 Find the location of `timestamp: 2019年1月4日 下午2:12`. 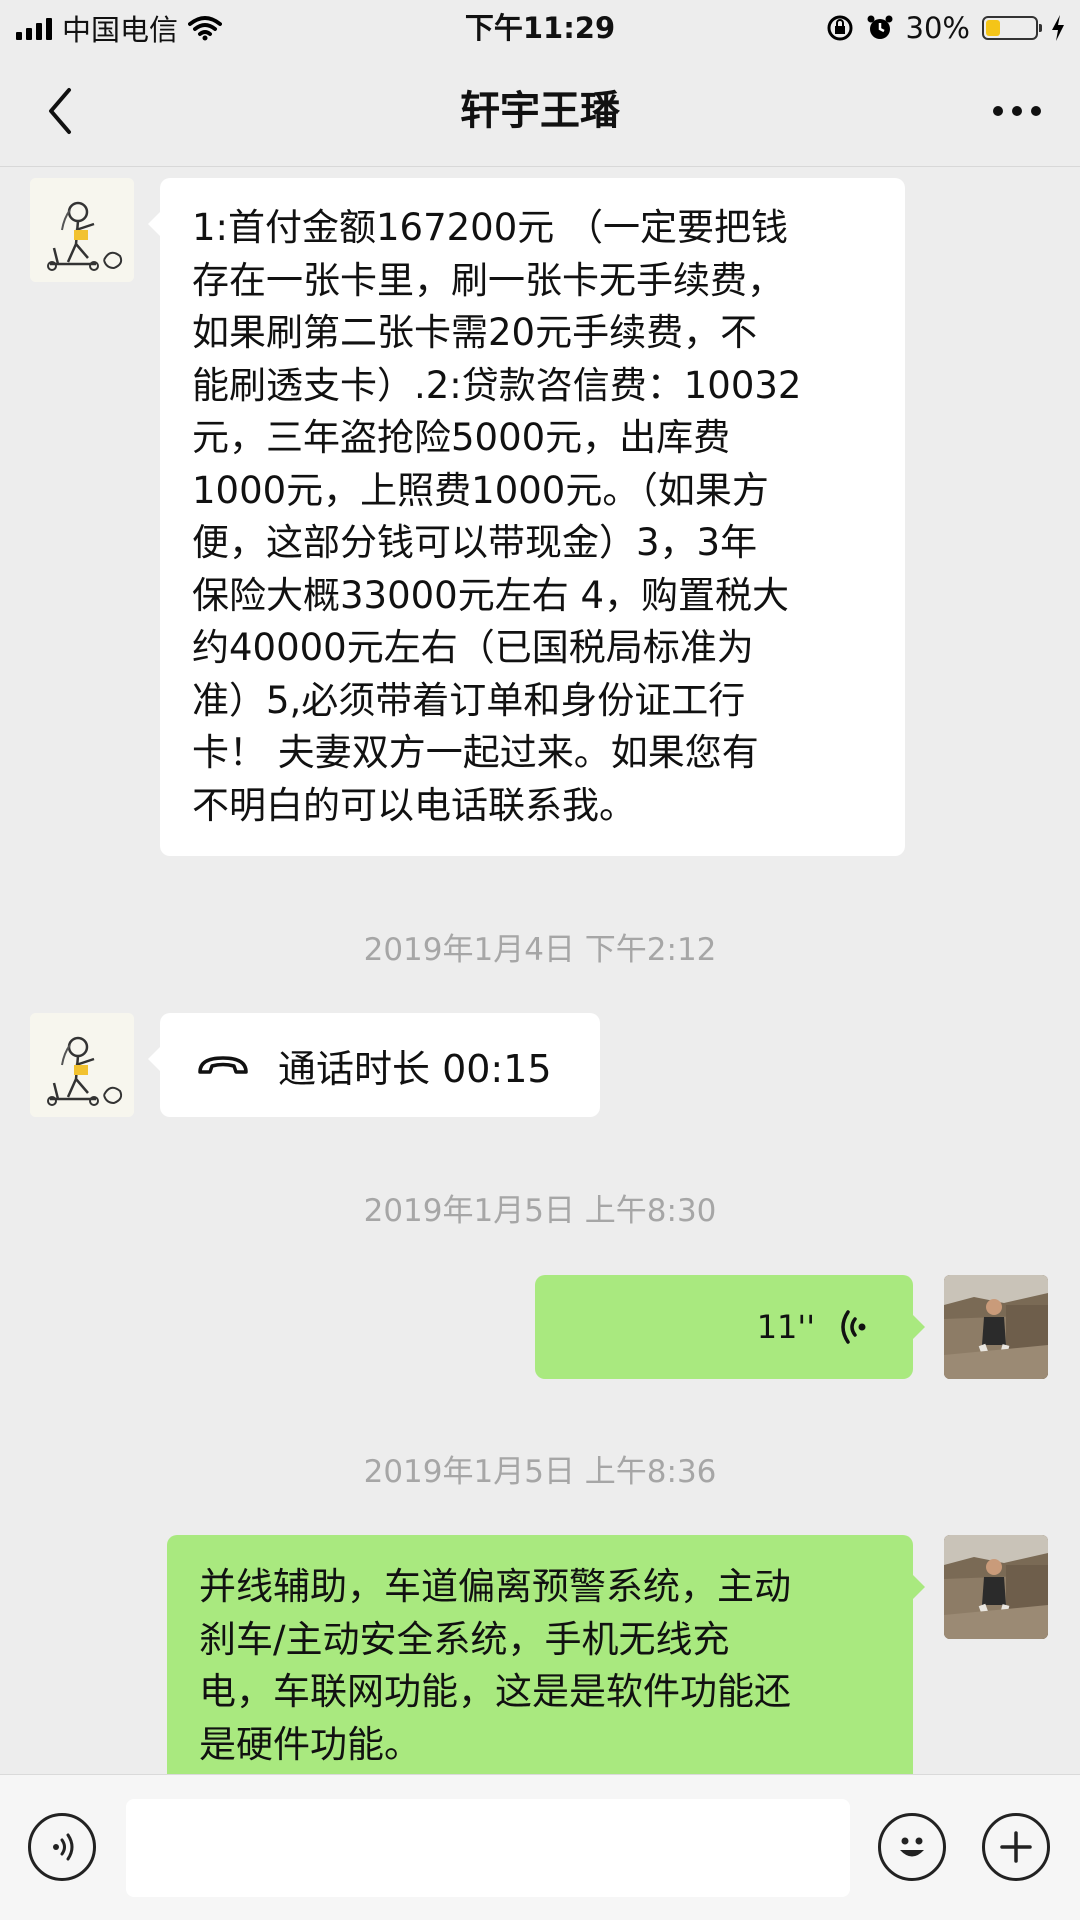

timestamp: 2019年1月4日 下午2:12 is located at coordinates (540, 950).